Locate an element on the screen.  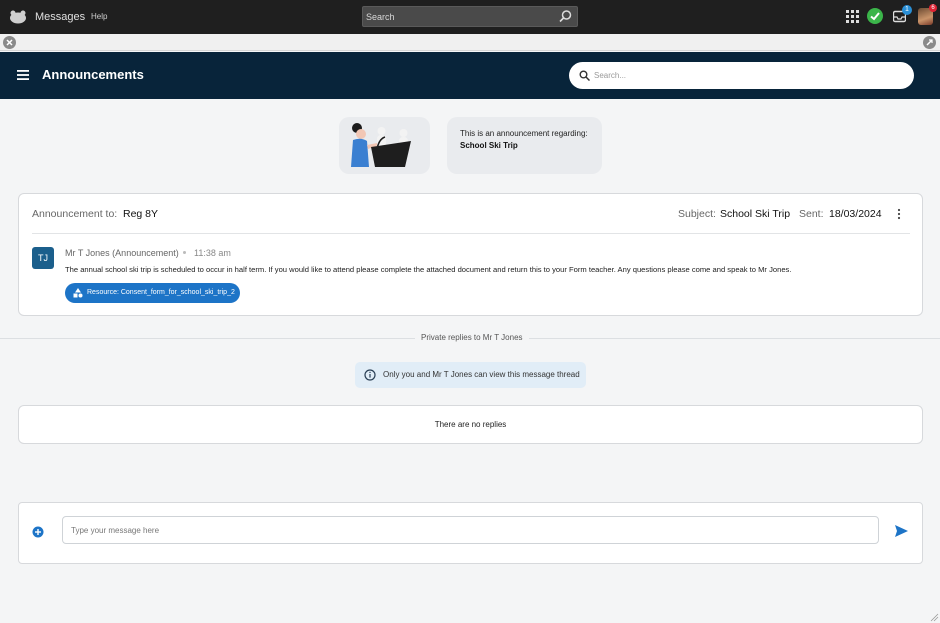
app-name: Messages is located at coordinates (60, 17).